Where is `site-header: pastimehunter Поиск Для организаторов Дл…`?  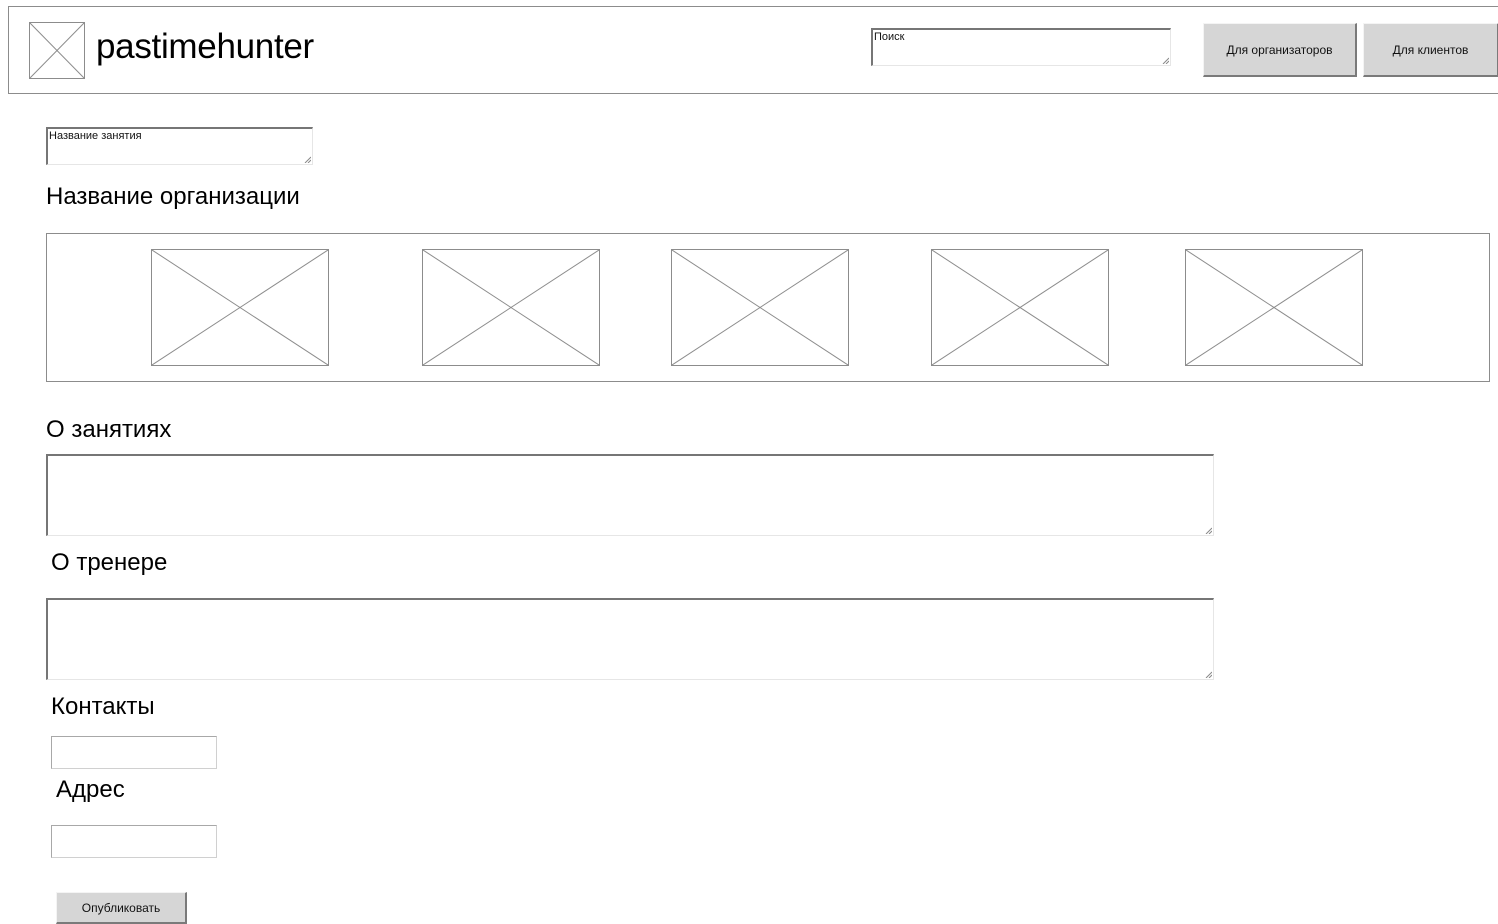
site-header: pastimehunter Поиск Для организаторов Дл… is located at coordinates (753, 50).